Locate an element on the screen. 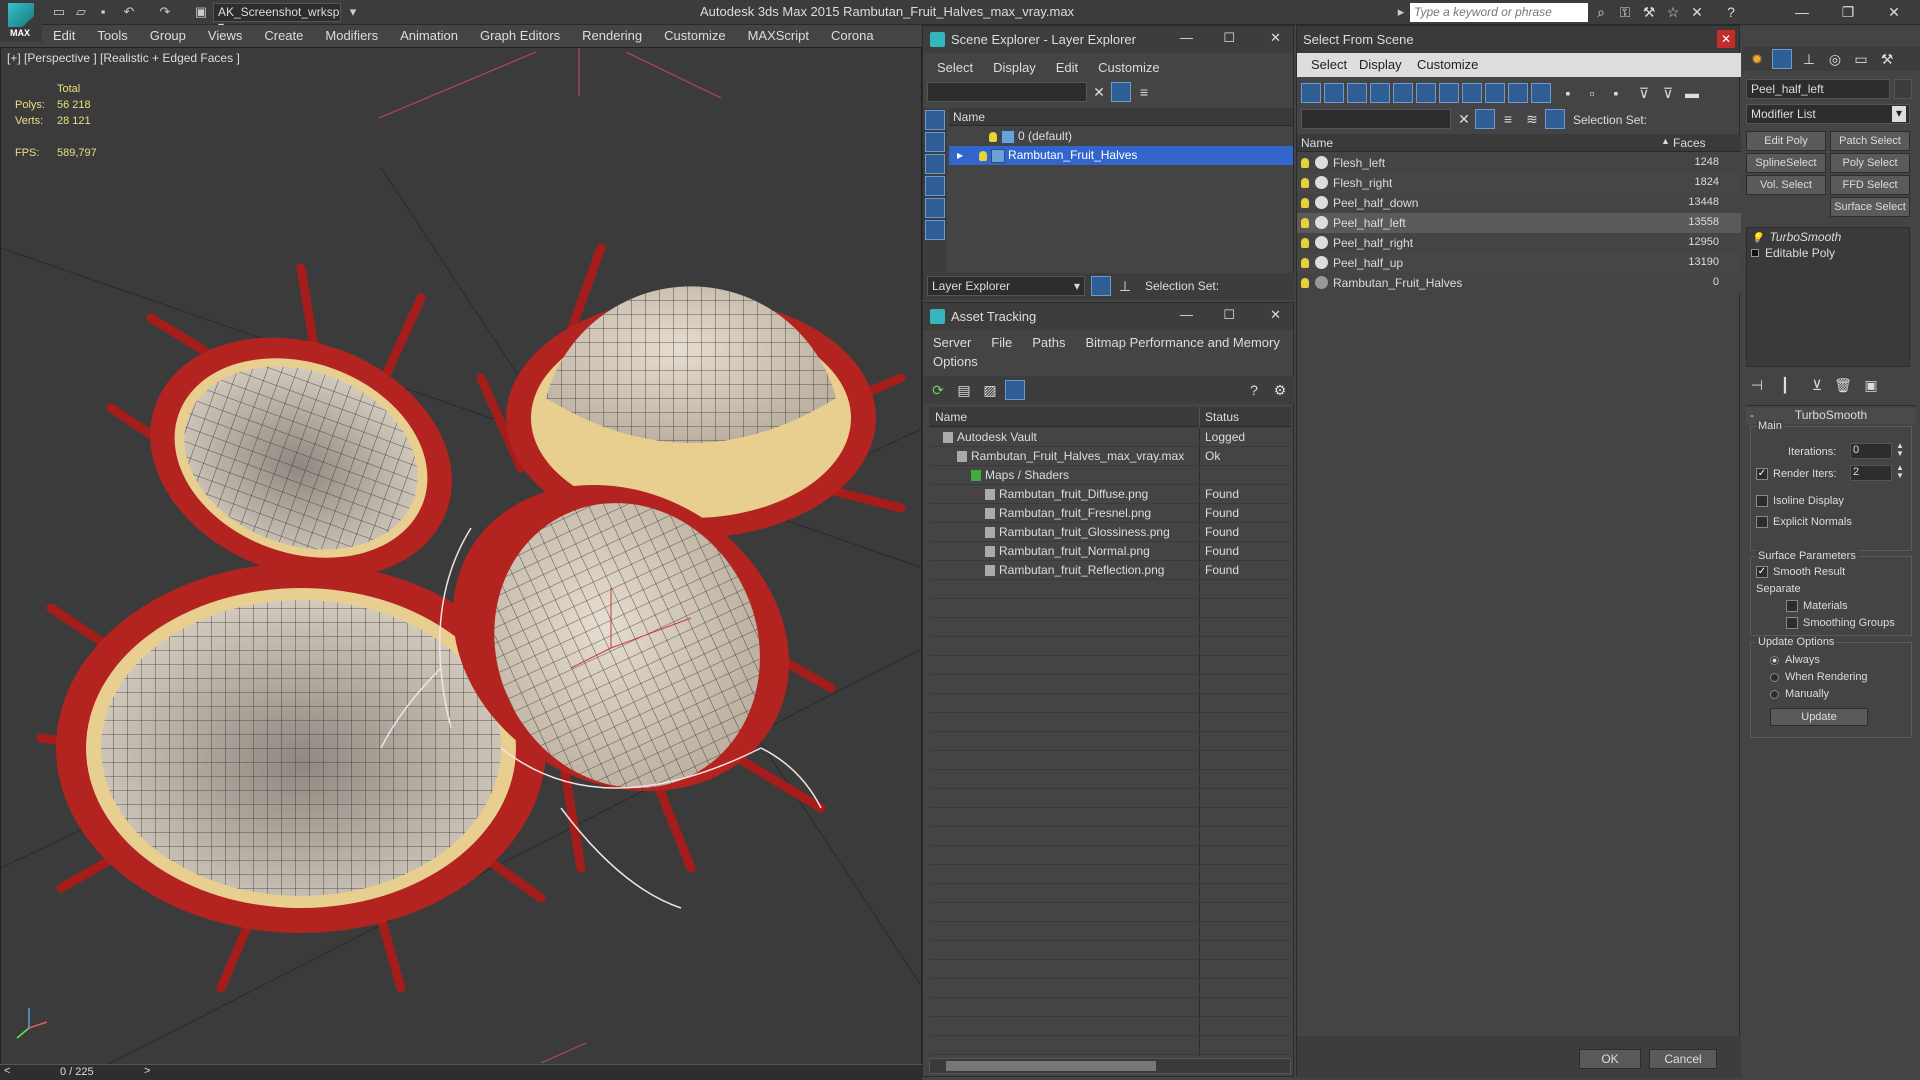  object-row-selected: Peel_half_left 13558 is located at coordinates (1519, 223).